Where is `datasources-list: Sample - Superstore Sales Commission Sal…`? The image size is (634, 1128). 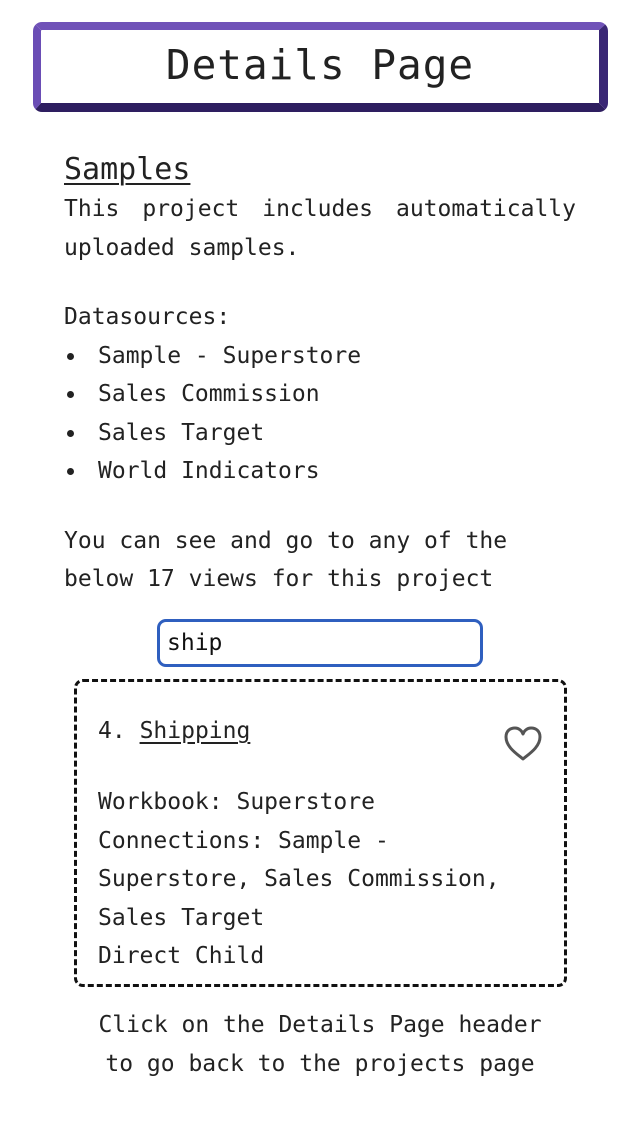 datasources-list: Sample - Superstore Sales Commission Sal… is located at coordinates (320, 414).